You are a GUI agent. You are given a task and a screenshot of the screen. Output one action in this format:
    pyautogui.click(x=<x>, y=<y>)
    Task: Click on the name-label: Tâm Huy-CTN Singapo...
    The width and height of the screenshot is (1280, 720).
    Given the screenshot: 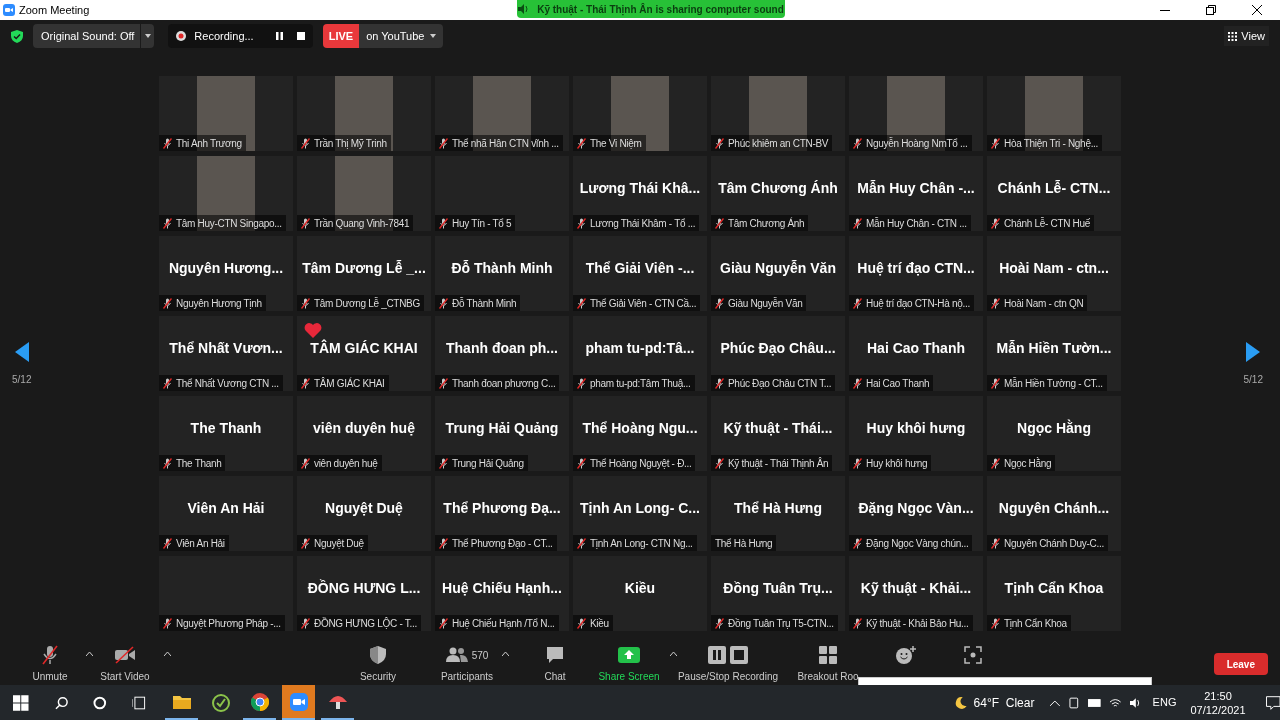 What is the action you would take?
    pyautogui.click(x=222, y=223)
    